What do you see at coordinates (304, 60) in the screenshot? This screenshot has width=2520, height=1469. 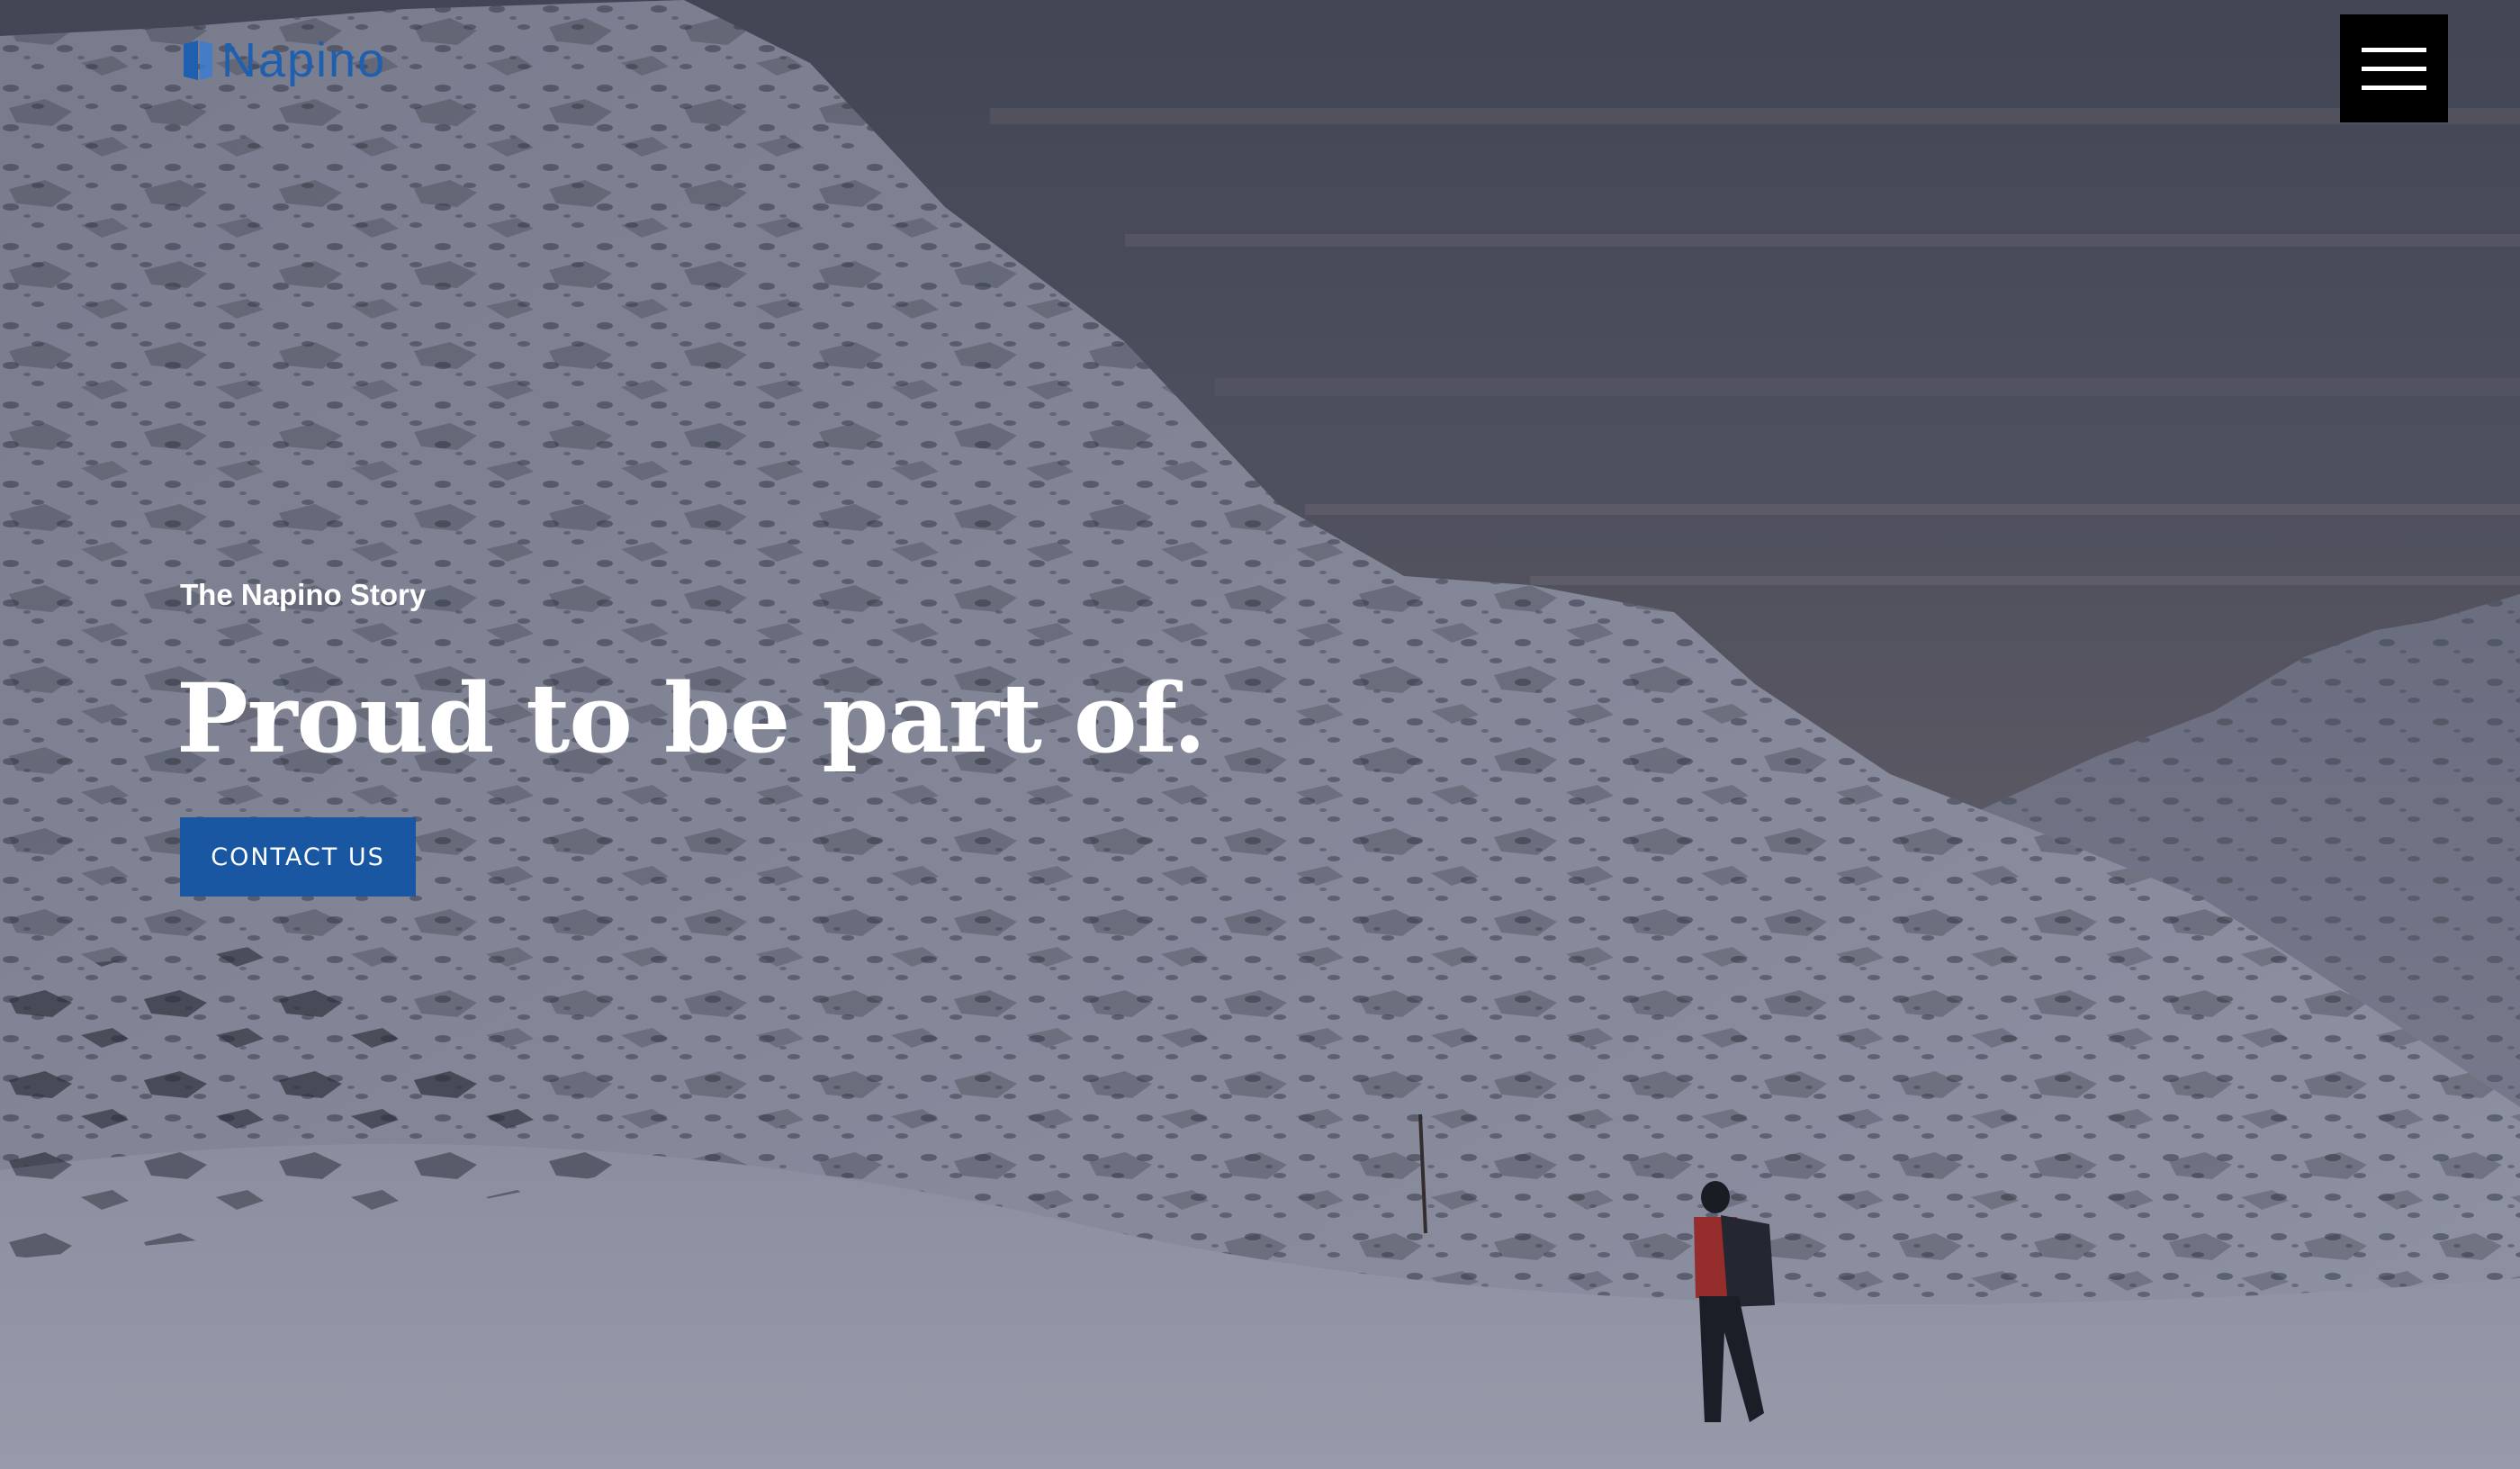 I see `logo-wordmark: Napino` at bounding box center [304, 60].